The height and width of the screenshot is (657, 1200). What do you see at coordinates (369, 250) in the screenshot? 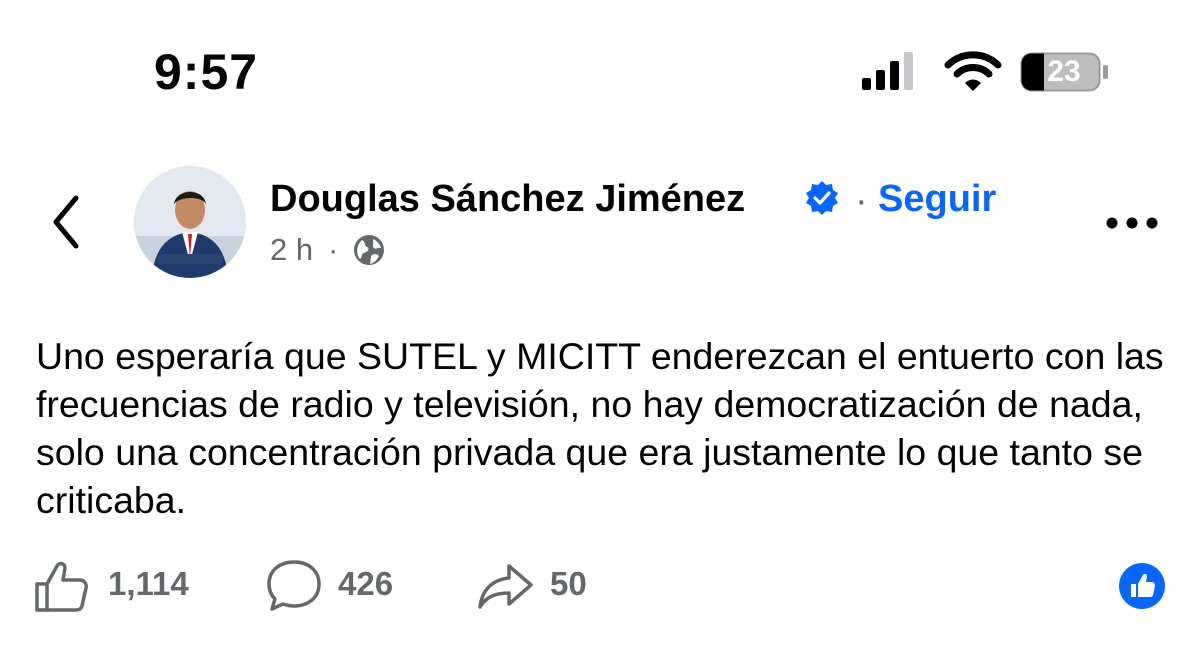
I see `globe-icon` at bounding box center [369, 250].